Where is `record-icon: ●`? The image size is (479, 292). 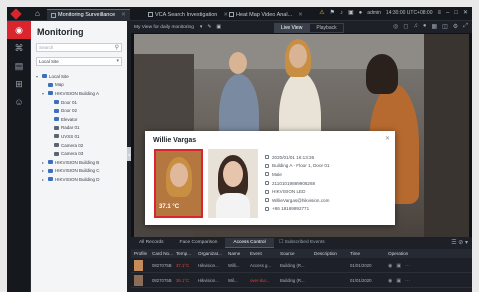
record-icon: ● is located at coordinates (425, 26).